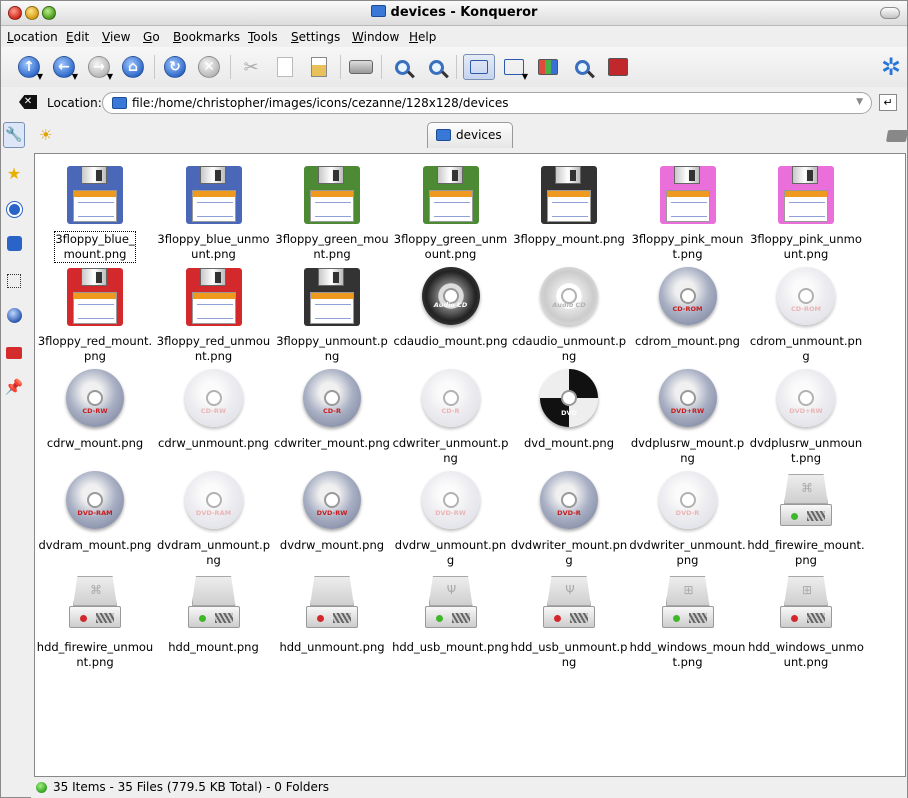 The width and height of the screenshot is (908, 798). Describe the element at coordinates (14, 135) in the screenshot. I see `sidebar-tab-config: 🔧` at that location.